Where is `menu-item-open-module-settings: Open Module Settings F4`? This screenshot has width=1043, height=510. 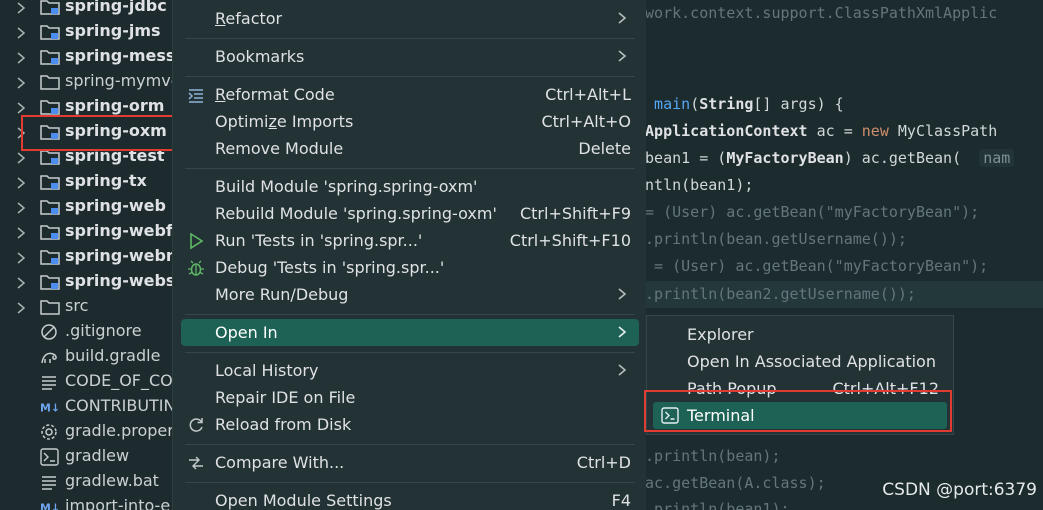
menu-item-open-module-settings: Open Module Settings F4 is located at coordinates (410, 498).